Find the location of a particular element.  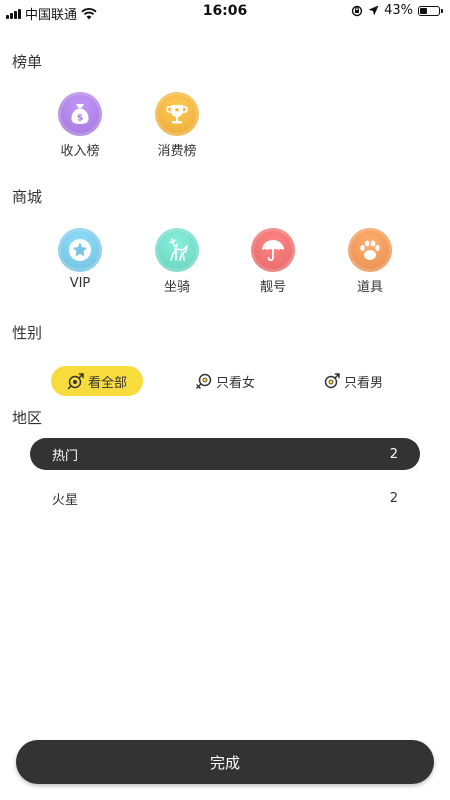

rotation-lock-icon is located at coordinates (357, 10).